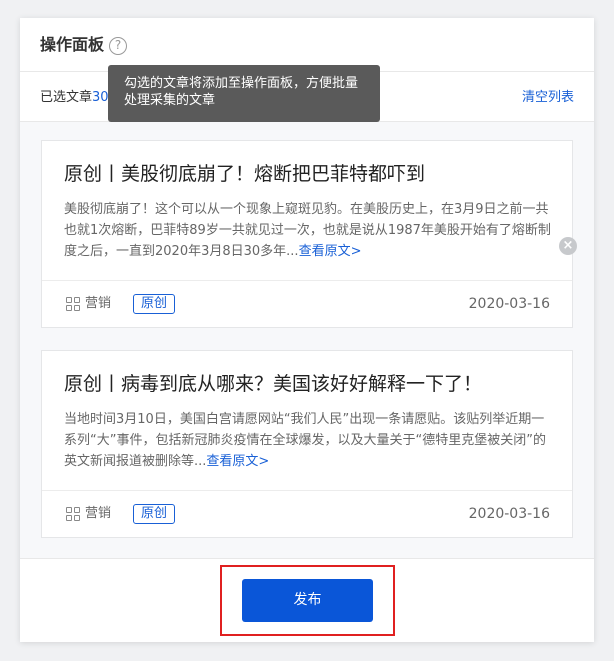  Describe the element at coordinates (66, 97) in the screenshot. I see `selected-prefix: 已选文章` at that location.